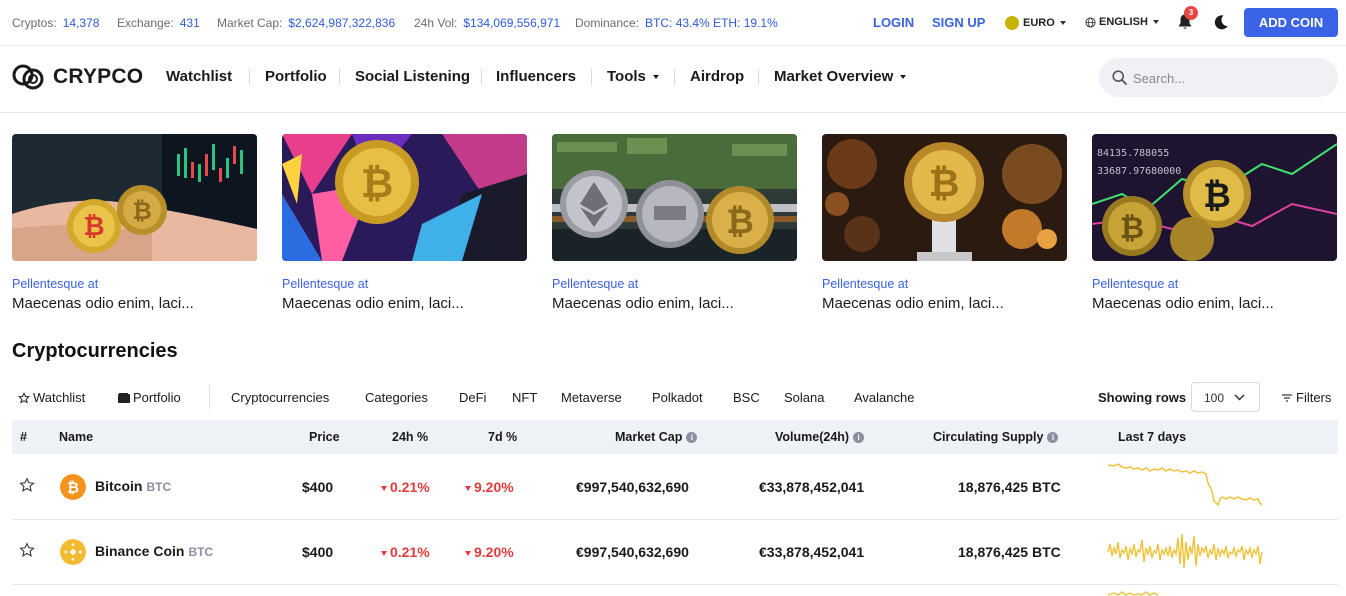 The height and width of the screenshot is (596, 1346). I want to click on search-input, so click(1228, 78).